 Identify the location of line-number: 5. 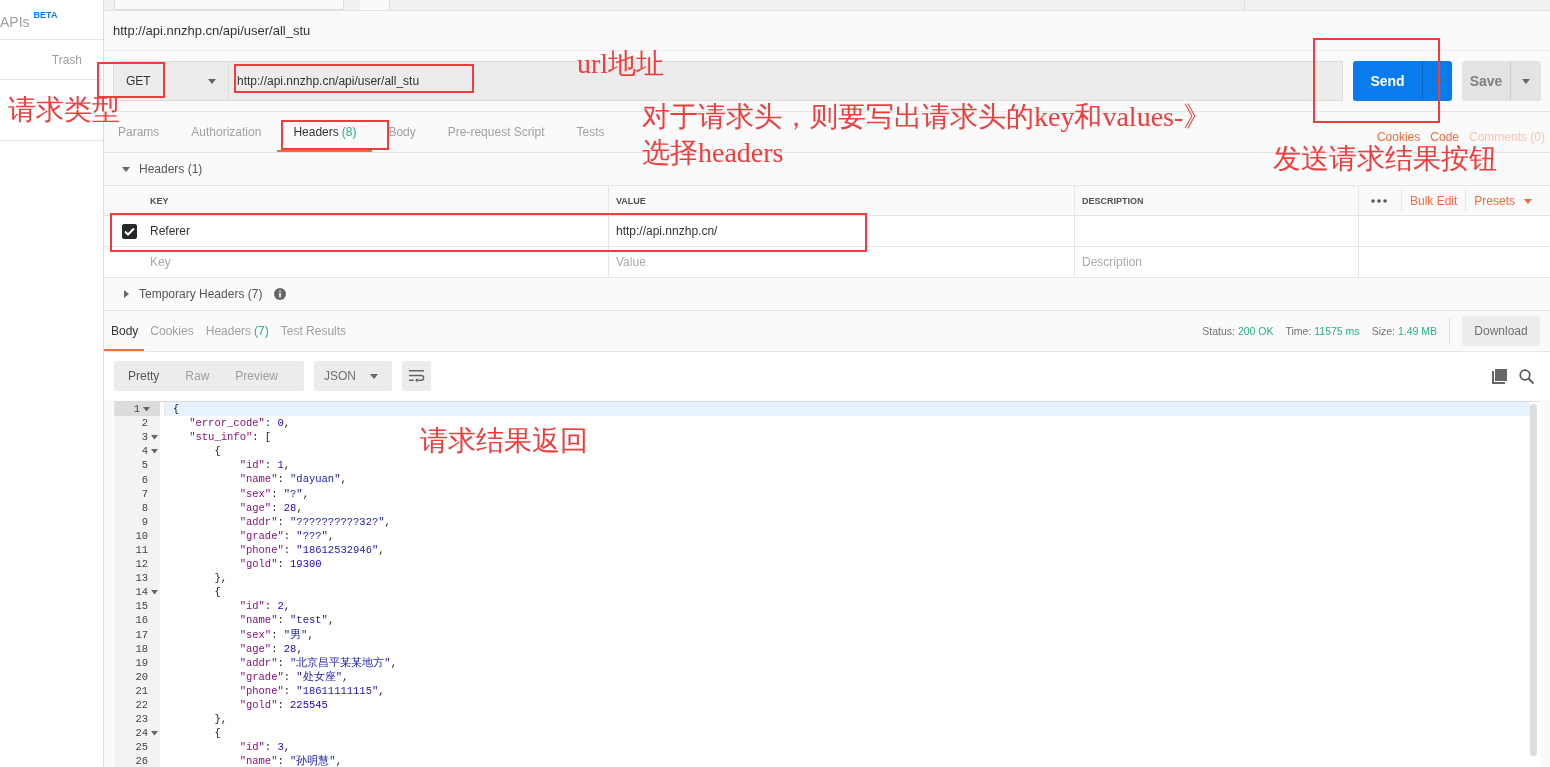
(144, 465).